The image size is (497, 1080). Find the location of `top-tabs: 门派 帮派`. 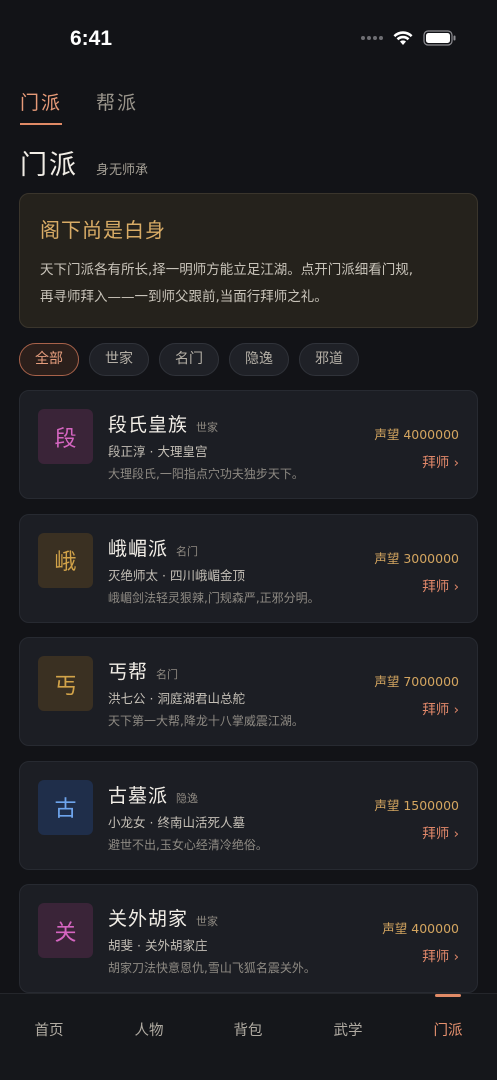

top-tabs: 门派 帮派 is located at coordinates (79, 106).